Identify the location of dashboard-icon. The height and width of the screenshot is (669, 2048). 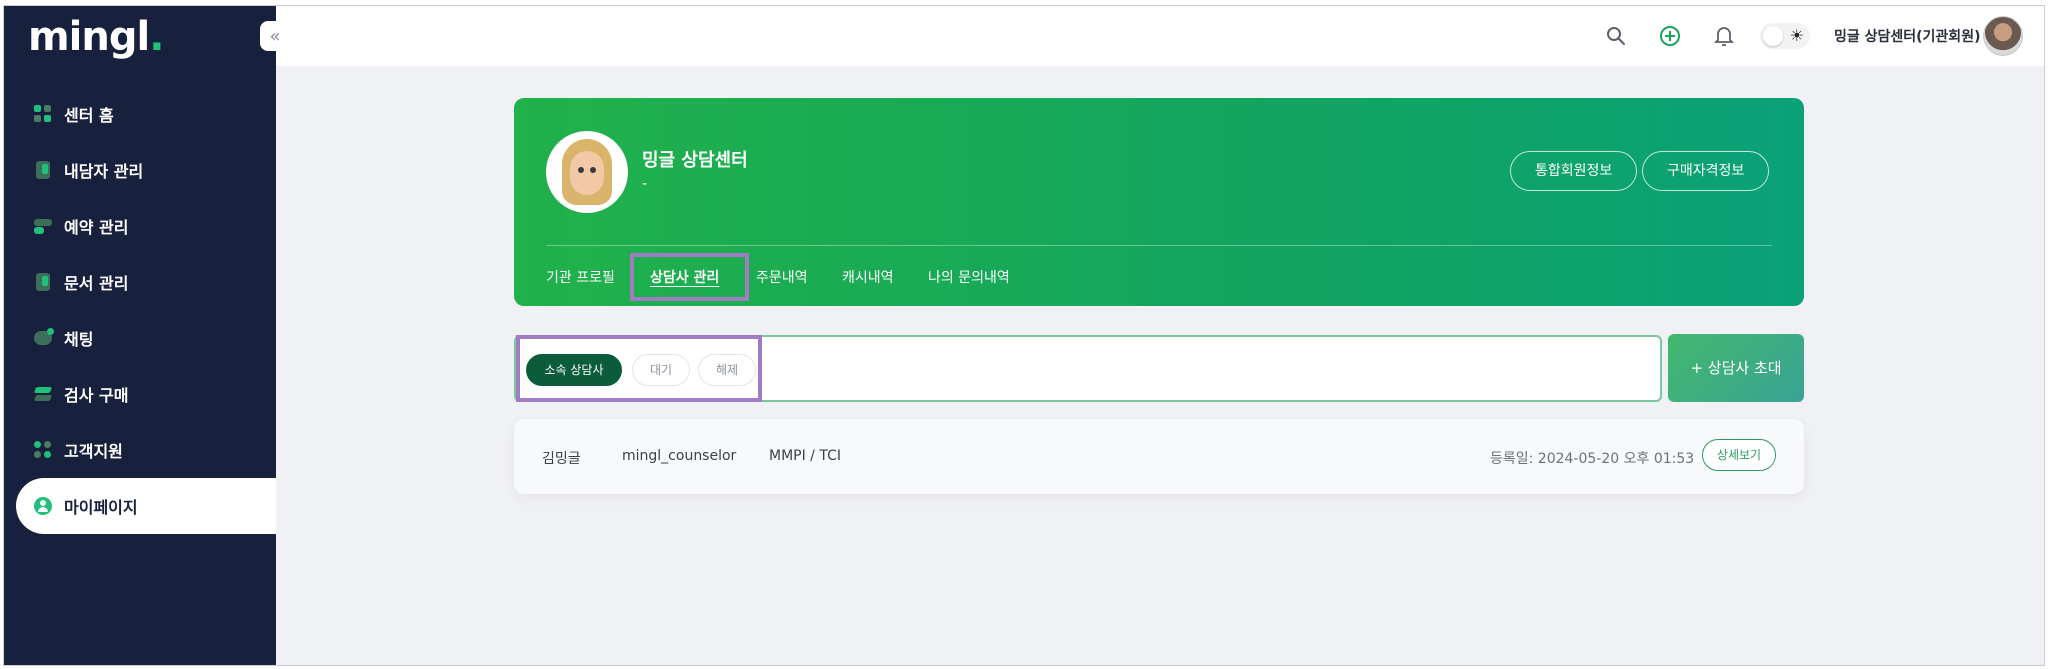
(43, 114).